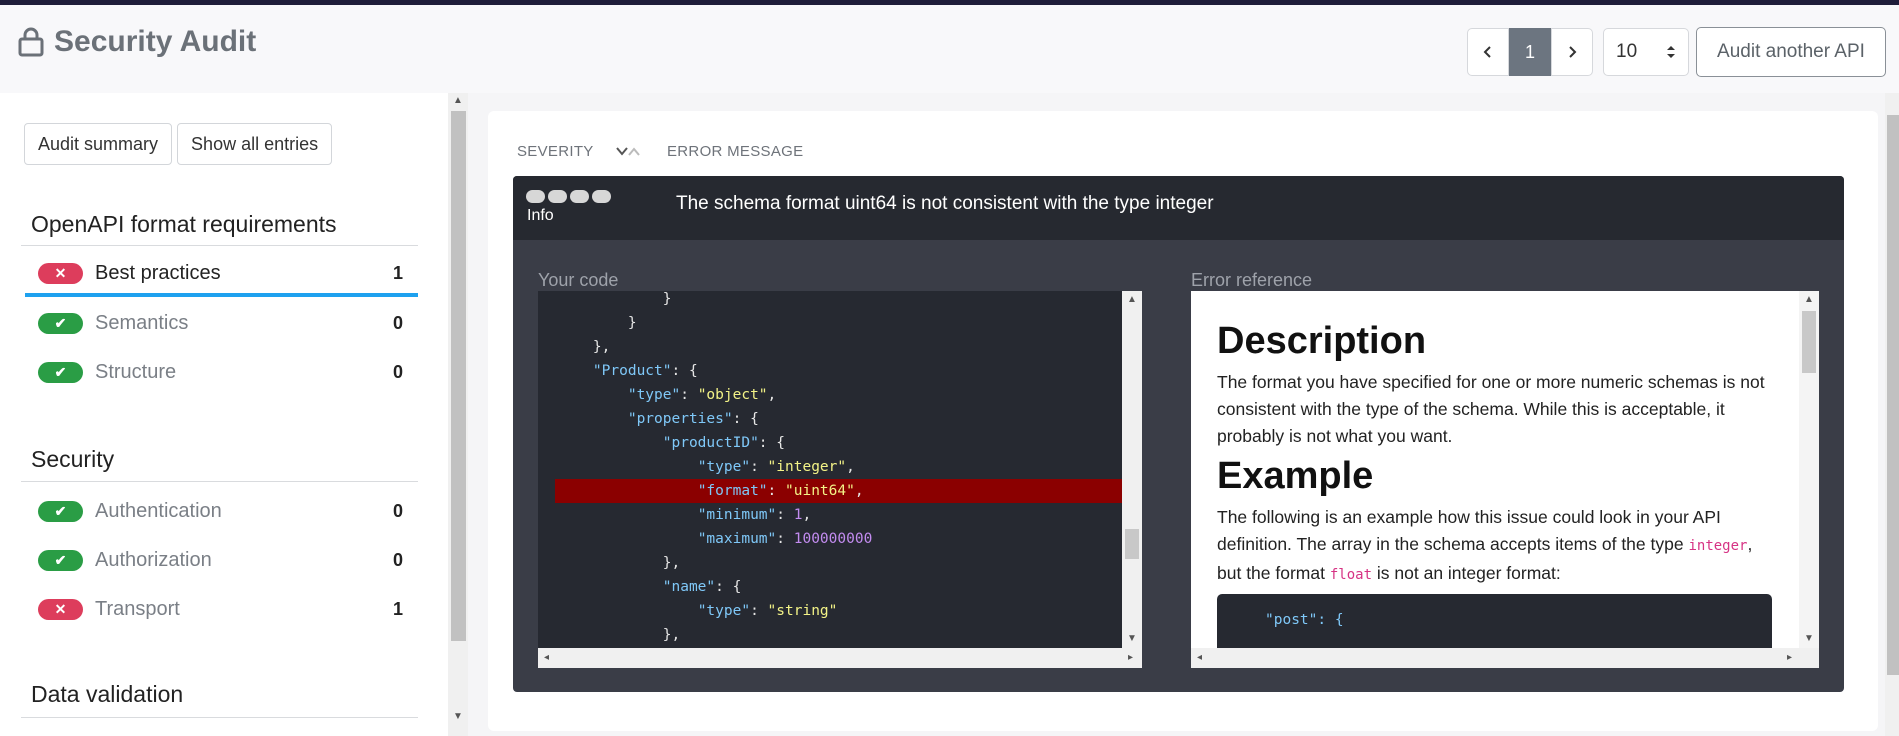  Describe the element at coordinates (1646, 52) in the screenshot. I see `page-size-select: 10` at that location.